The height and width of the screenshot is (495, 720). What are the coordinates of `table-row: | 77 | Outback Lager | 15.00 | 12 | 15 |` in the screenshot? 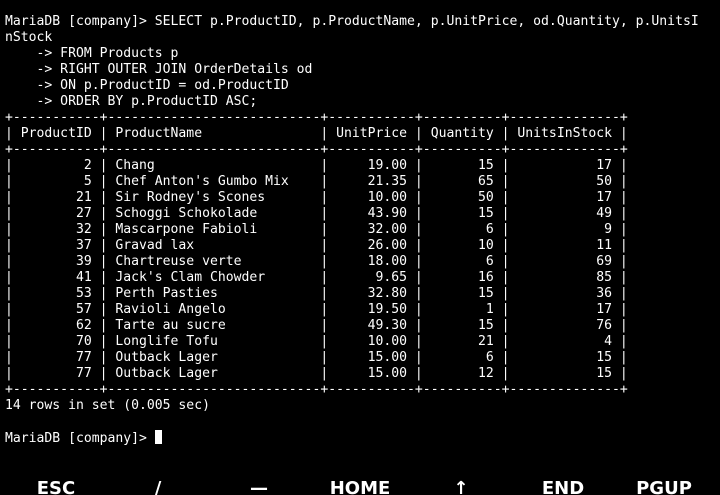 It's located at (316, 373).